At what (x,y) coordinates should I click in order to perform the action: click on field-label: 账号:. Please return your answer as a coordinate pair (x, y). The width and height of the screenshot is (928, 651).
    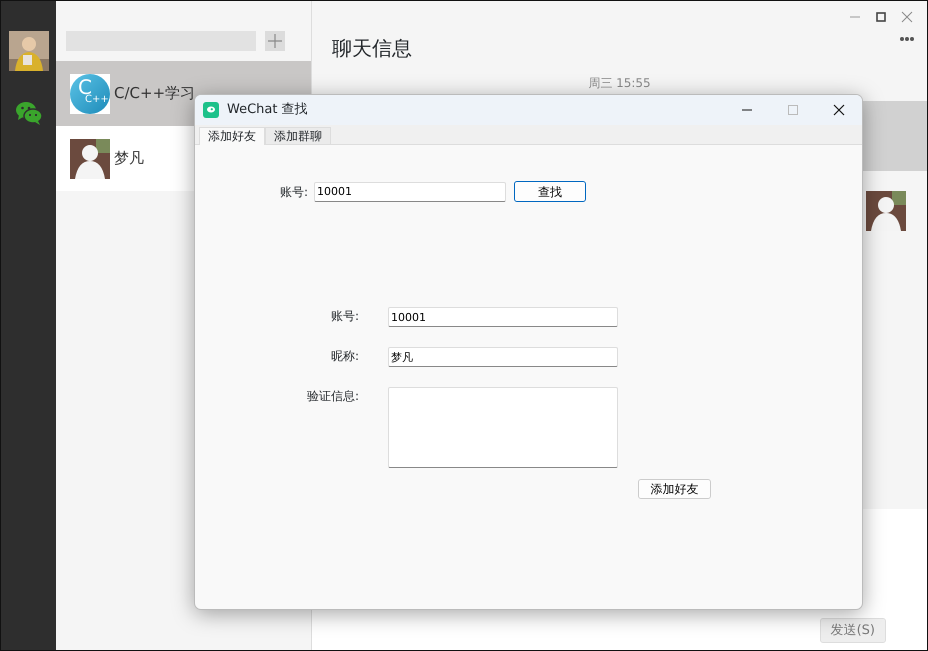
    Looking at the image, I should click on (345, 316).